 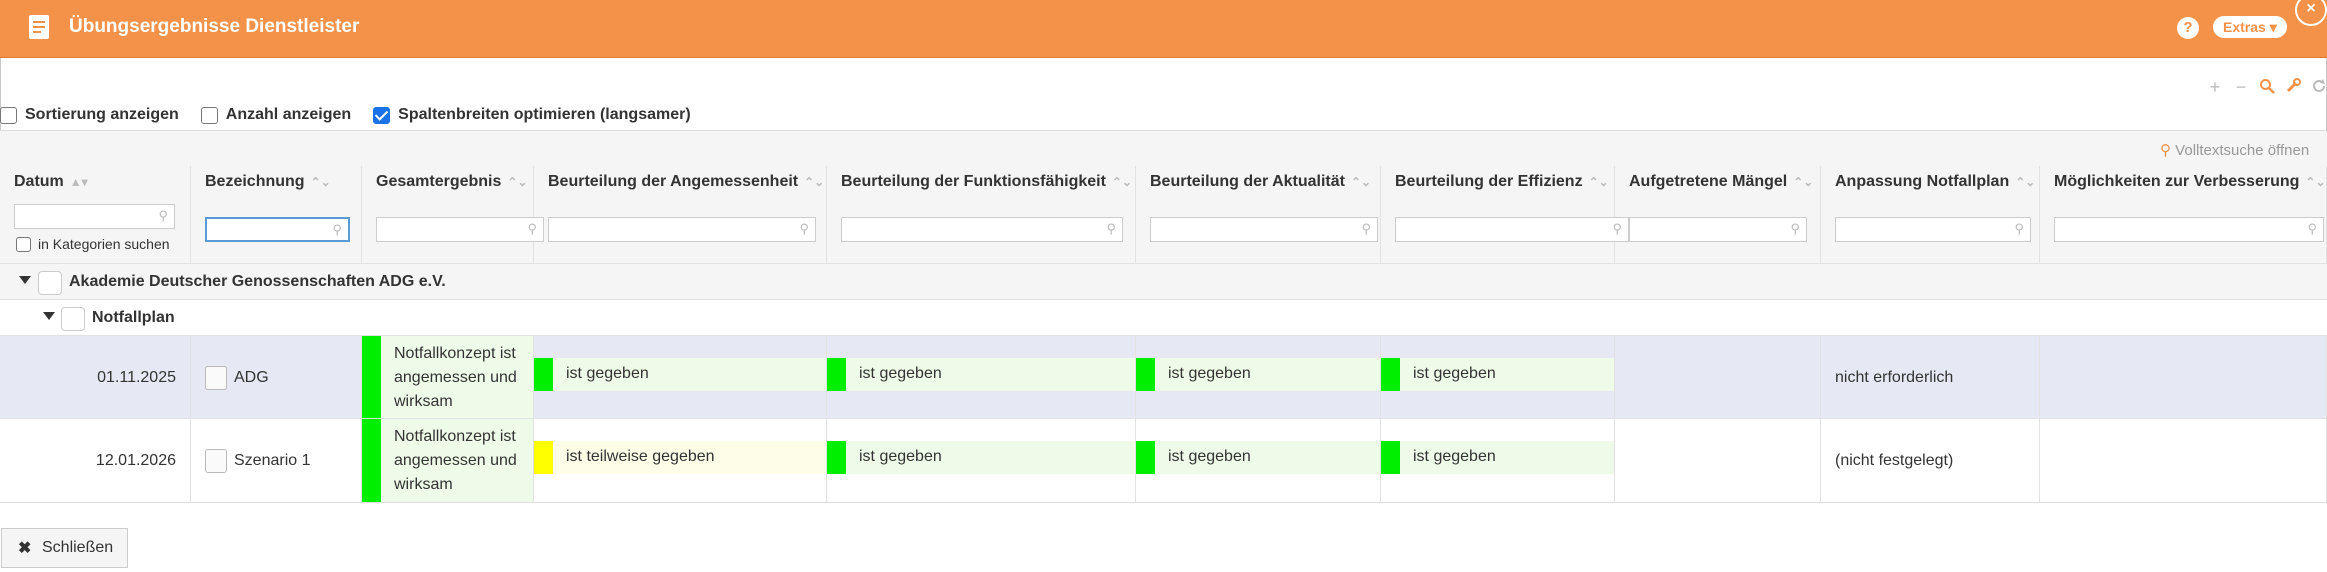 What do you see at coordinates (2188, 28) in the screenshot?
I see `help-button: ?` at bounding box center [2188, 28].